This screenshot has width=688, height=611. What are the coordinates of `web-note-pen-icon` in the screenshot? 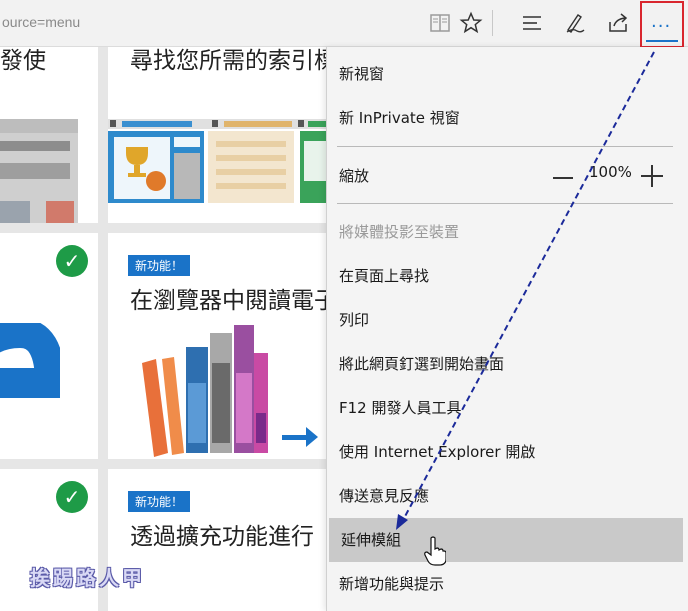 It's located at (575, 23).